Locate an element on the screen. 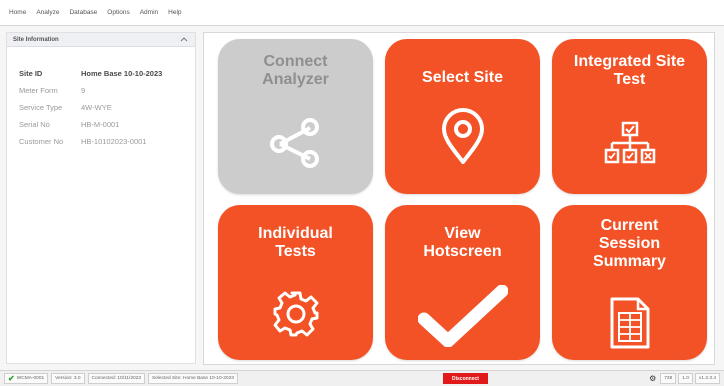 Image resolution: width=724 pixels, height=386 pixels. check-icon: ✔ is located at coordinates (11, 378).